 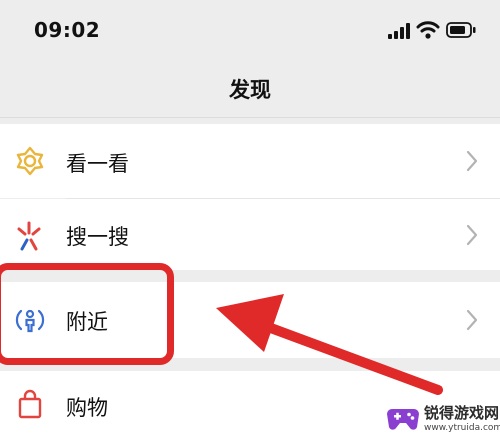 What do you see at coordinates (329, 344) in the screenshot?
I see `annotation-arrow` at bounding box center [329, 344].